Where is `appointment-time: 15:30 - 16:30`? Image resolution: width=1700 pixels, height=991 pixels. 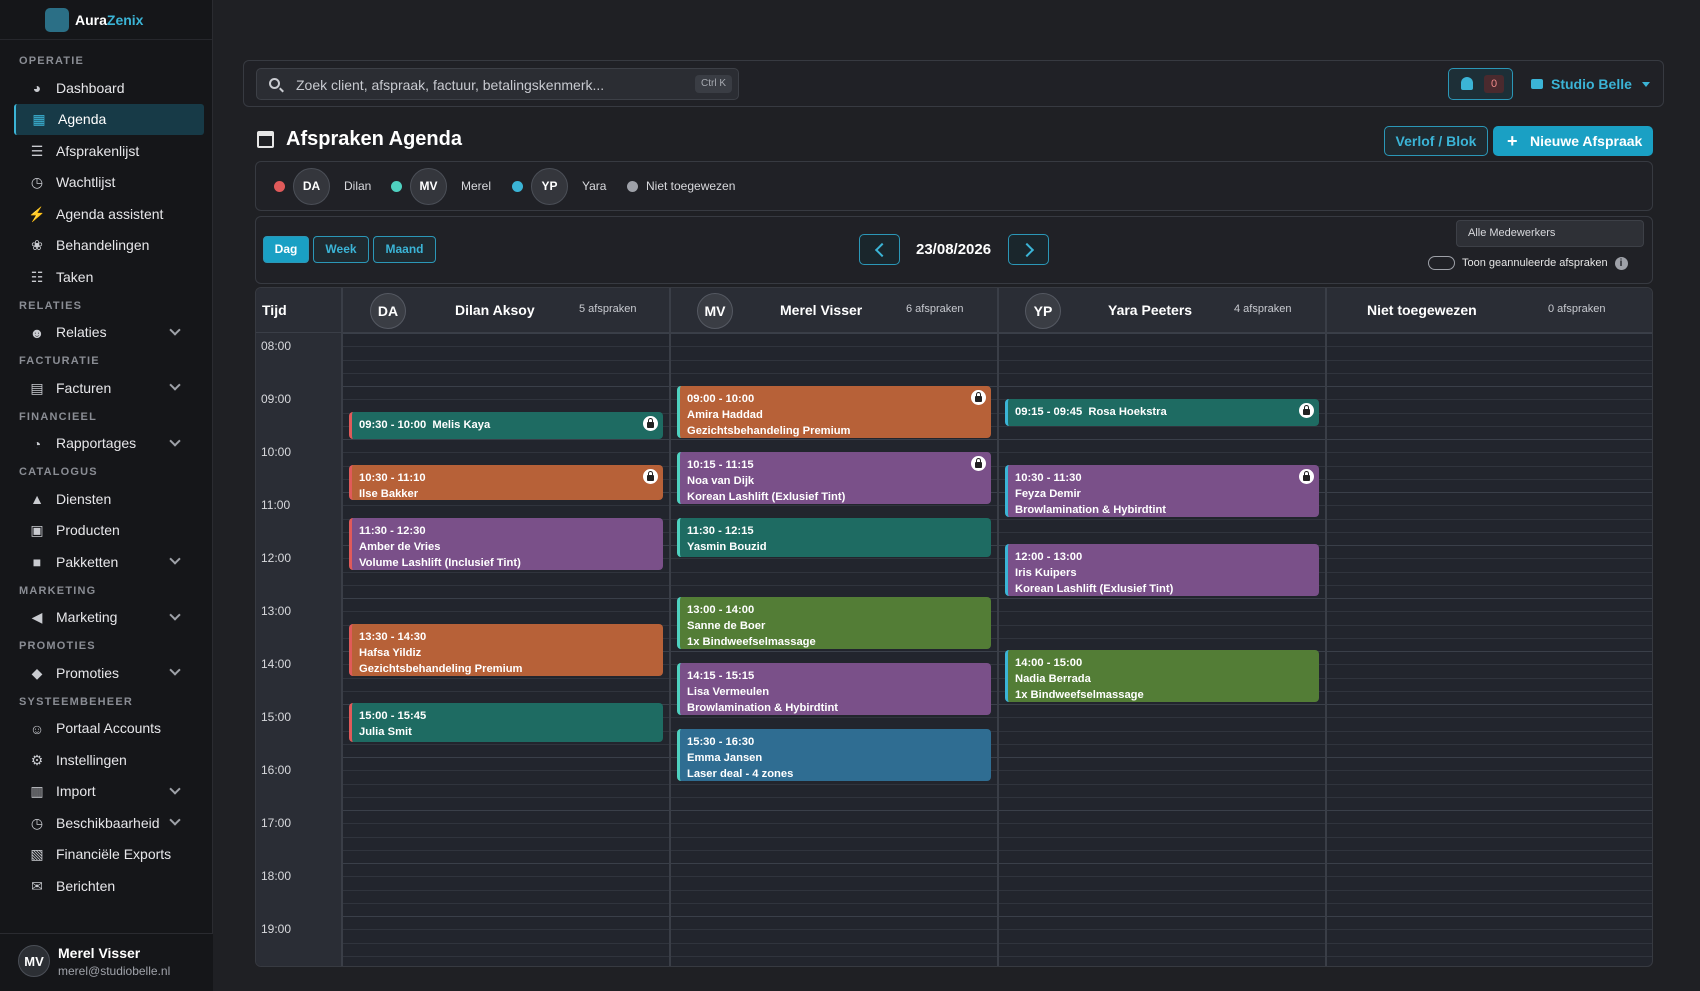
appointment-time: 15:30 - 16:30 is located at coordinates (721, 742).